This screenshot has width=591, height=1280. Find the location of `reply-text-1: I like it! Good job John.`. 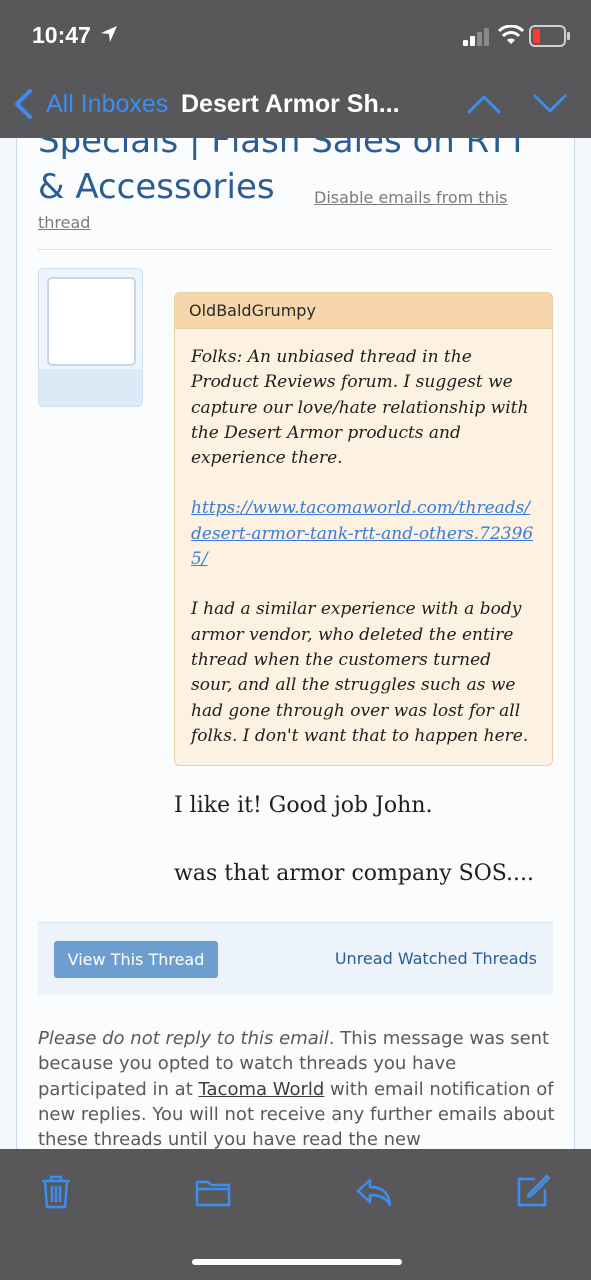

reply-text-1: I like it! Good job John. is located at coordinates (303, 805).